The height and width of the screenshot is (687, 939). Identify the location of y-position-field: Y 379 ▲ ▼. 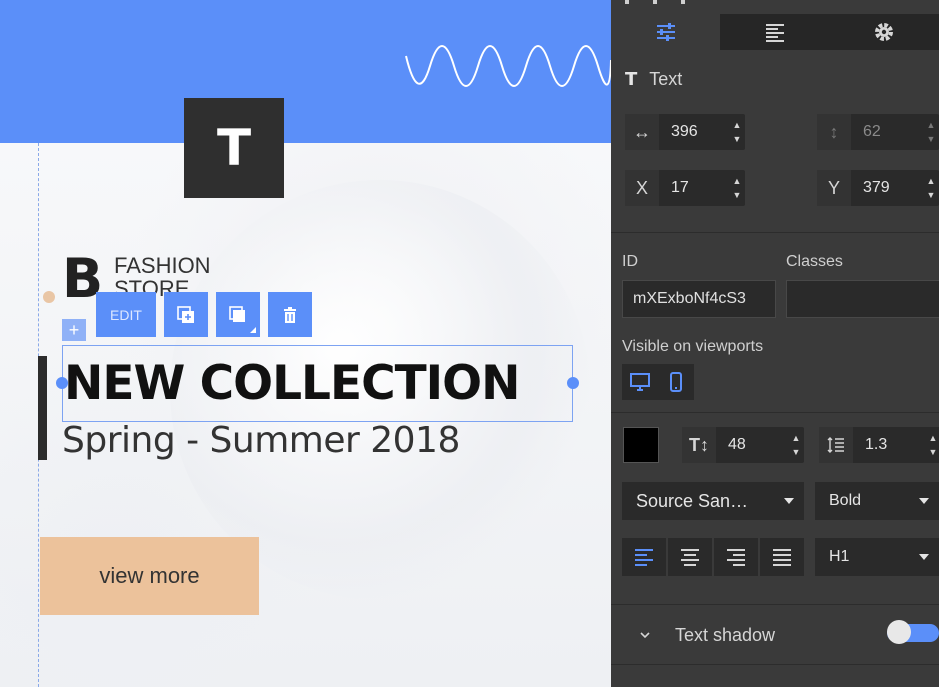
(878, 188).